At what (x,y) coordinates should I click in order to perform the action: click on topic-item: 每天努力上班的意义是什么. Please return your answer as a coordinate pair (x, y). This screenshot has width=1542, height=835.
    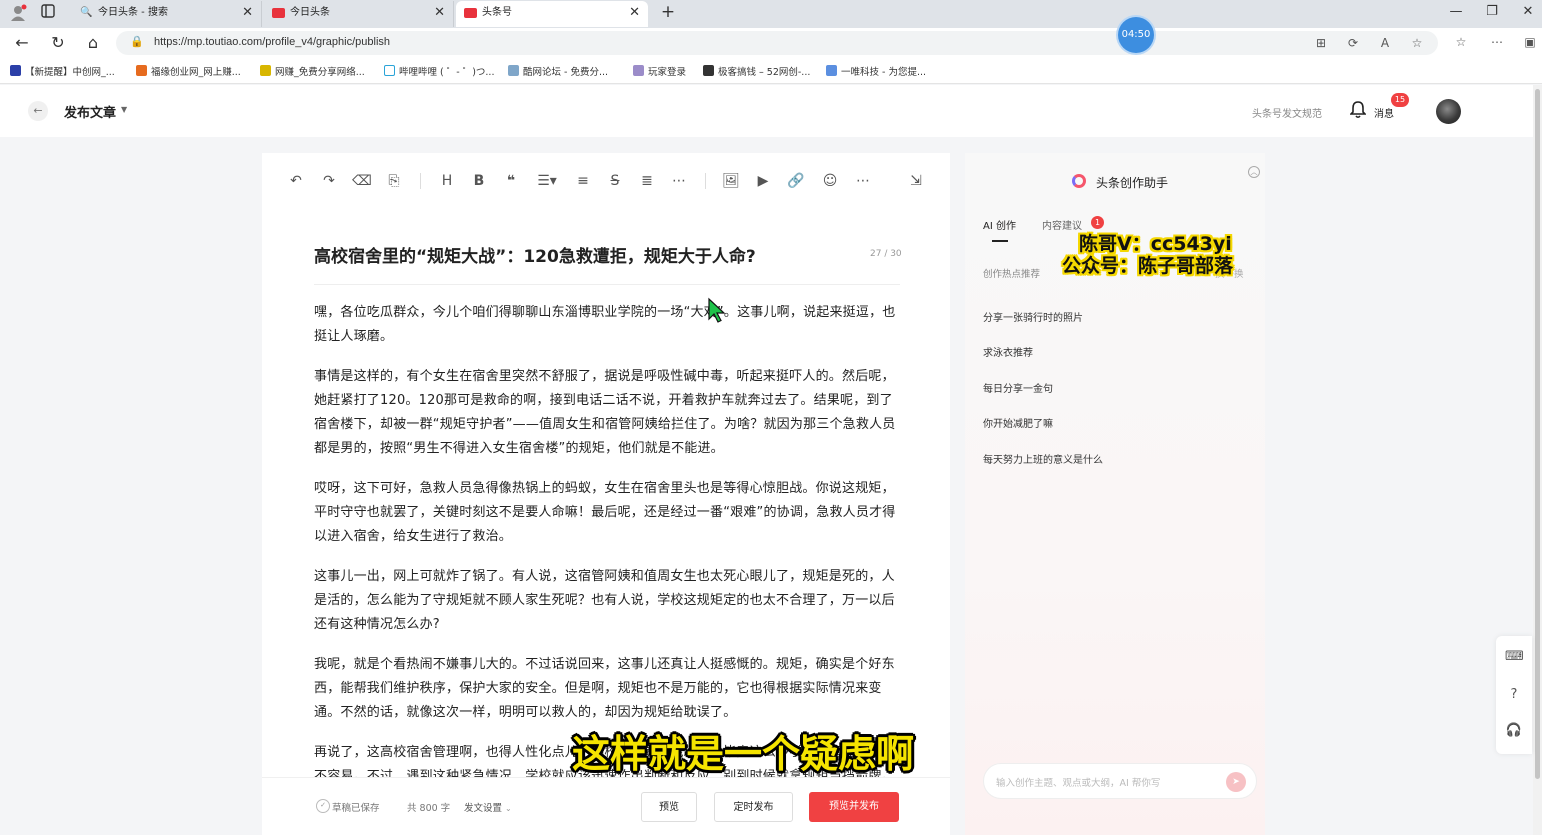
    Looking at the image, I should click on (1043, 458).